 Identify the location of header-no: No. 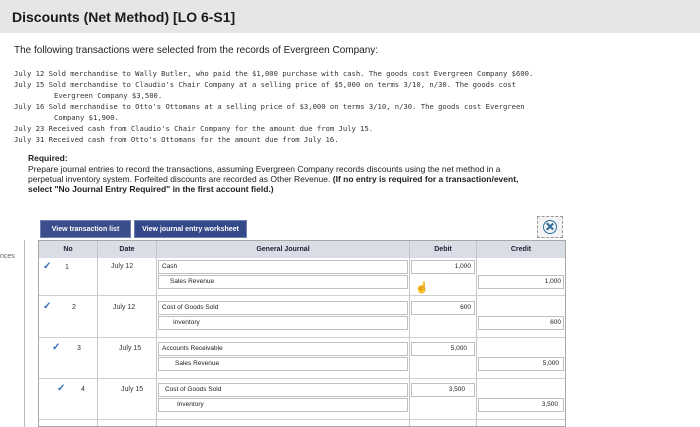
(68, 249).